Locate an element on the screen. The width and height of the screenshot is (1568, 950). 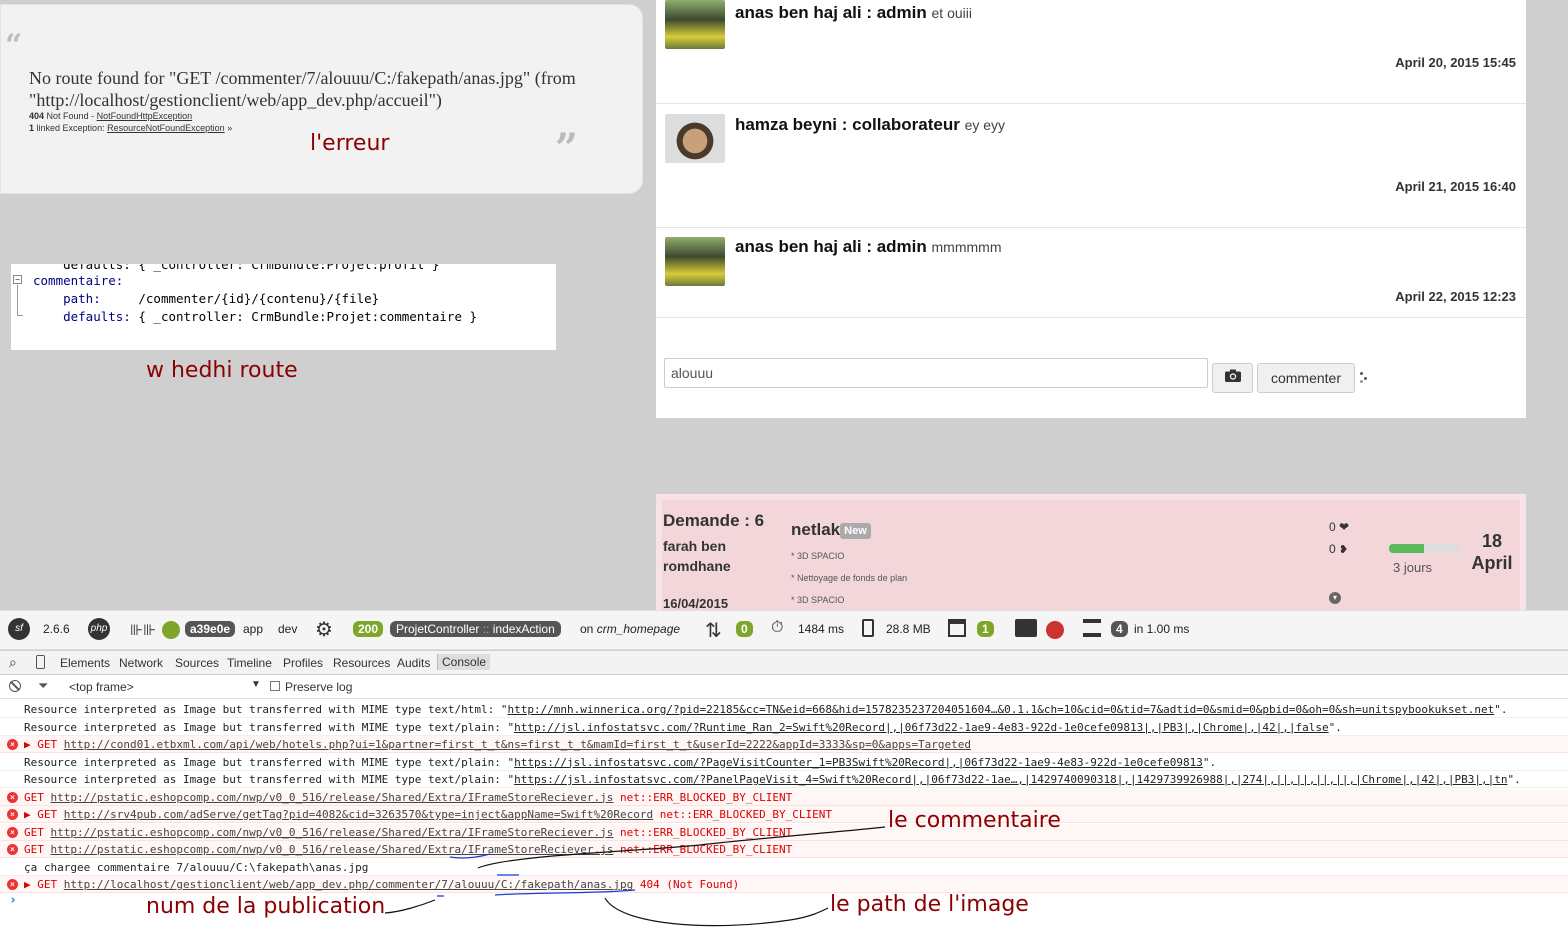
env-app: app is located at coordinates (253, 629).